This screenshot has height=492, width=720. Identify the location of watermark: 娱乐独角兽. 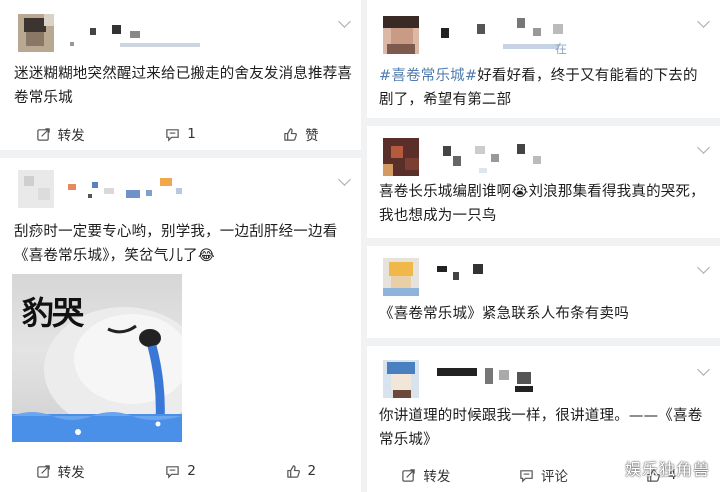
(667, 469).